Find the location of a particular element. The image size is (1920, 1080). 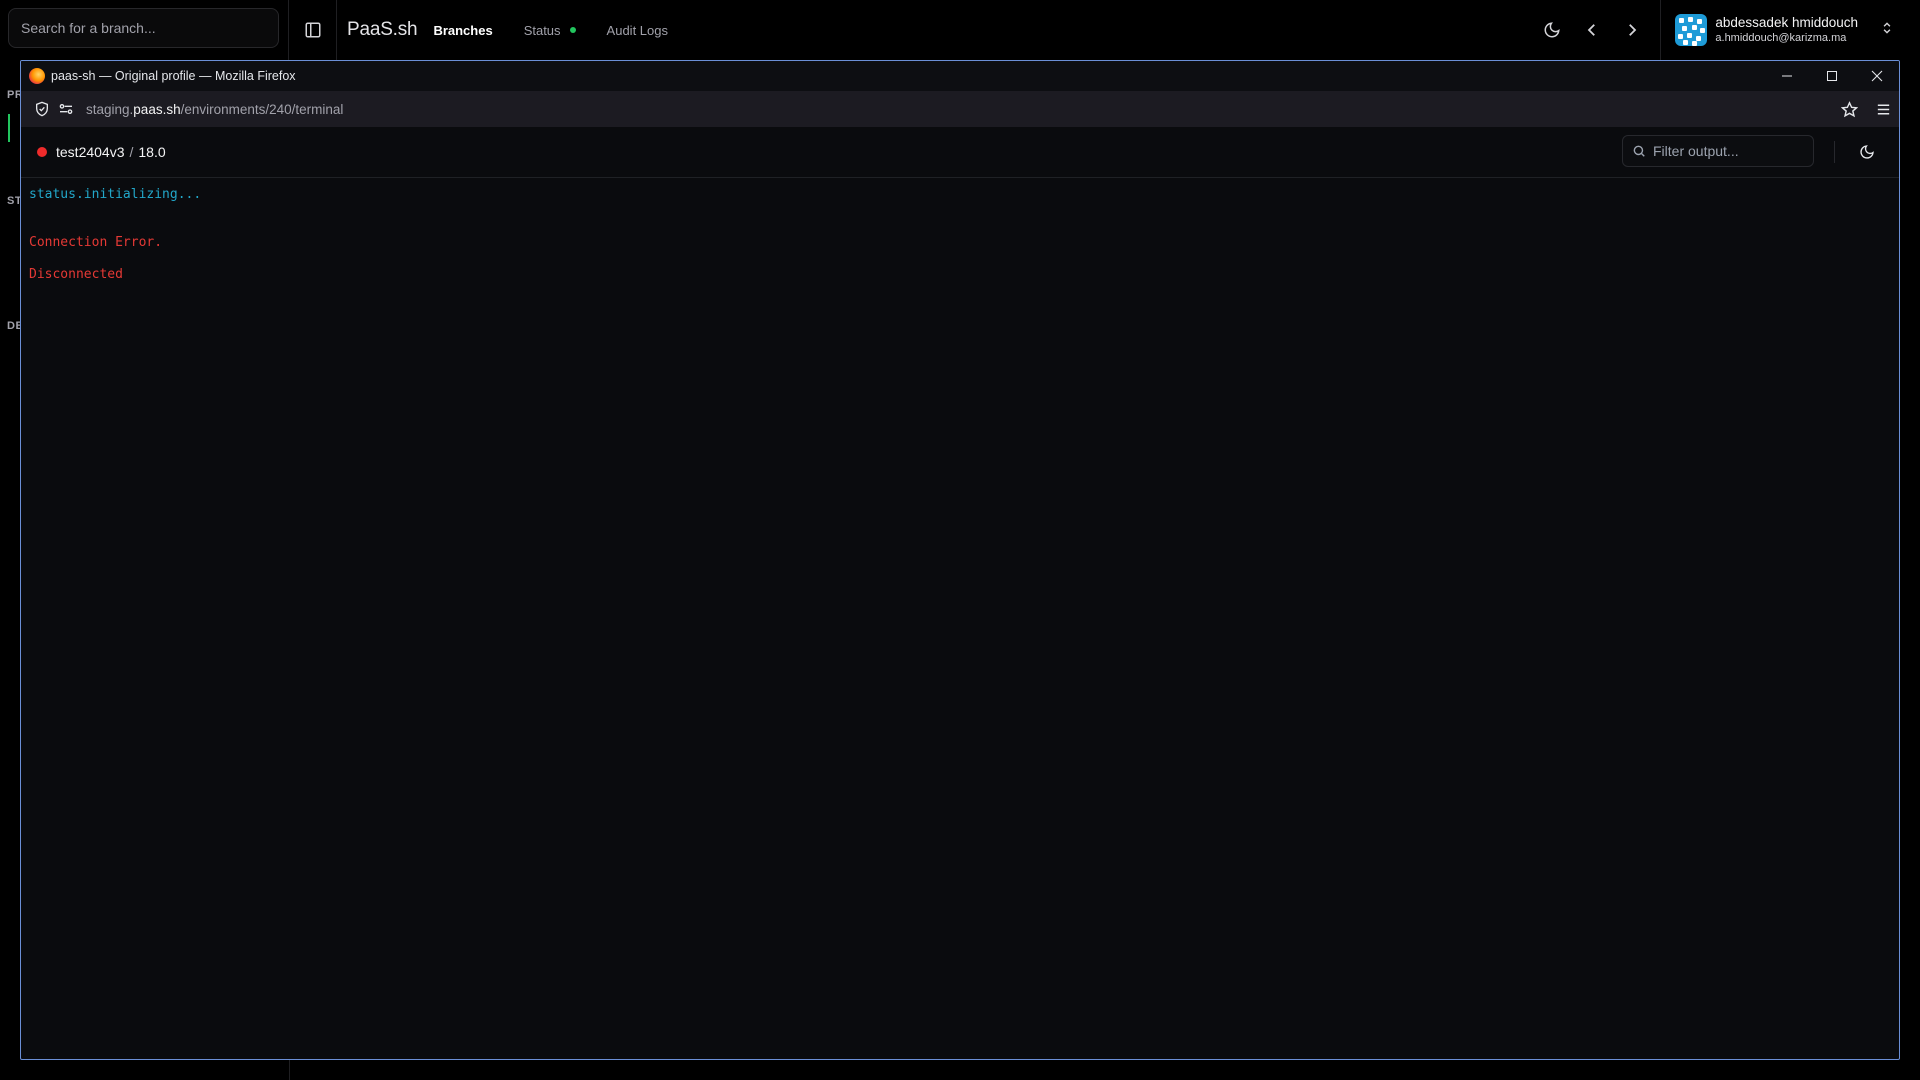

url-prefix: staging. is located at coordinates (110, 109).